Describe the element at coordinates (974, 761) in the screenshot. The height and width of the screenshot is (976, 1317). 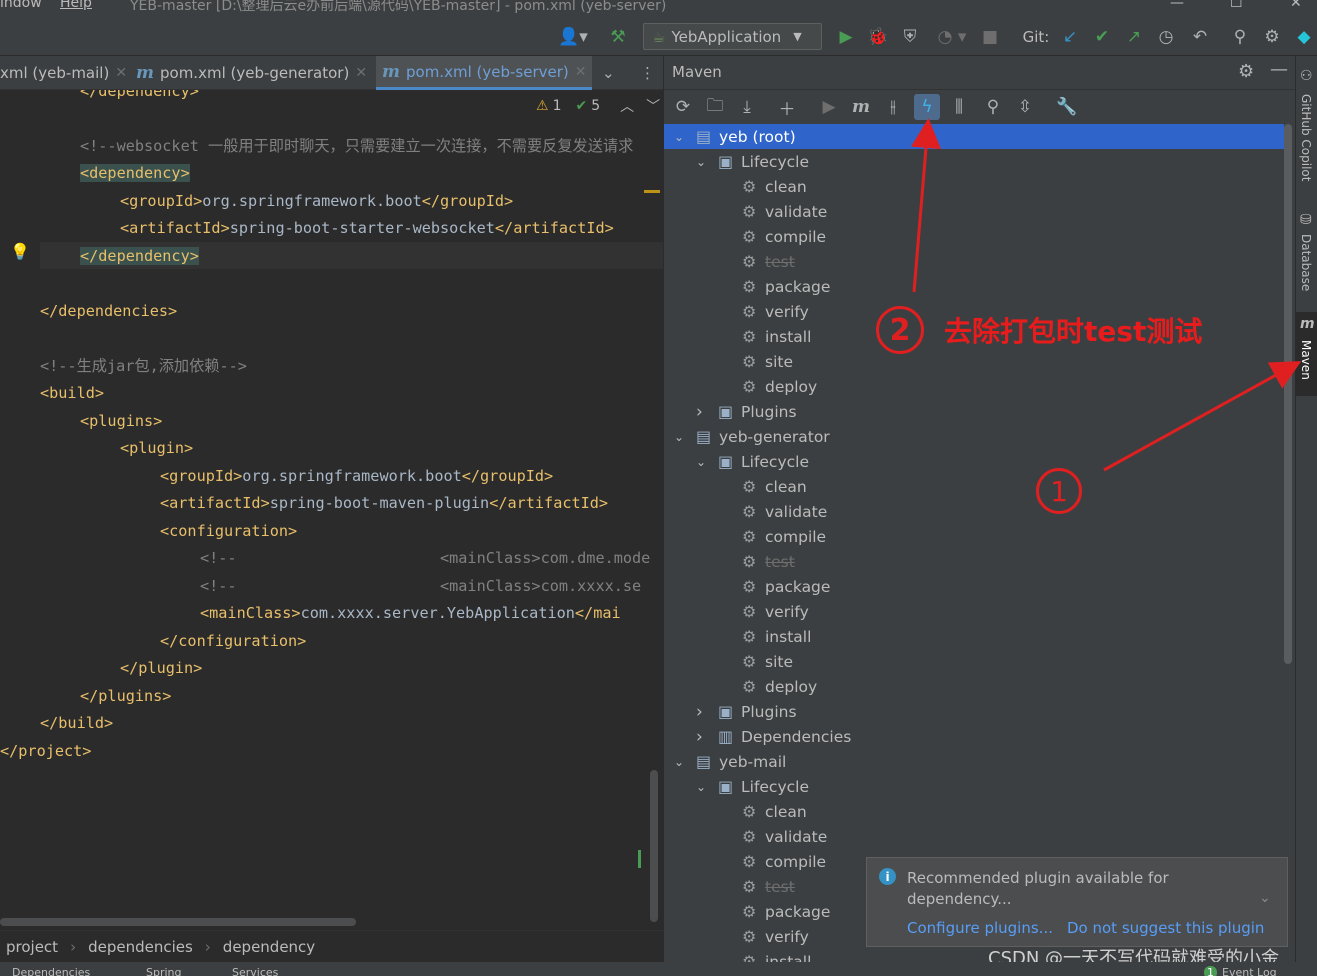
I see `maven-module: ⌄ ▤ yeb-mail` at that location.